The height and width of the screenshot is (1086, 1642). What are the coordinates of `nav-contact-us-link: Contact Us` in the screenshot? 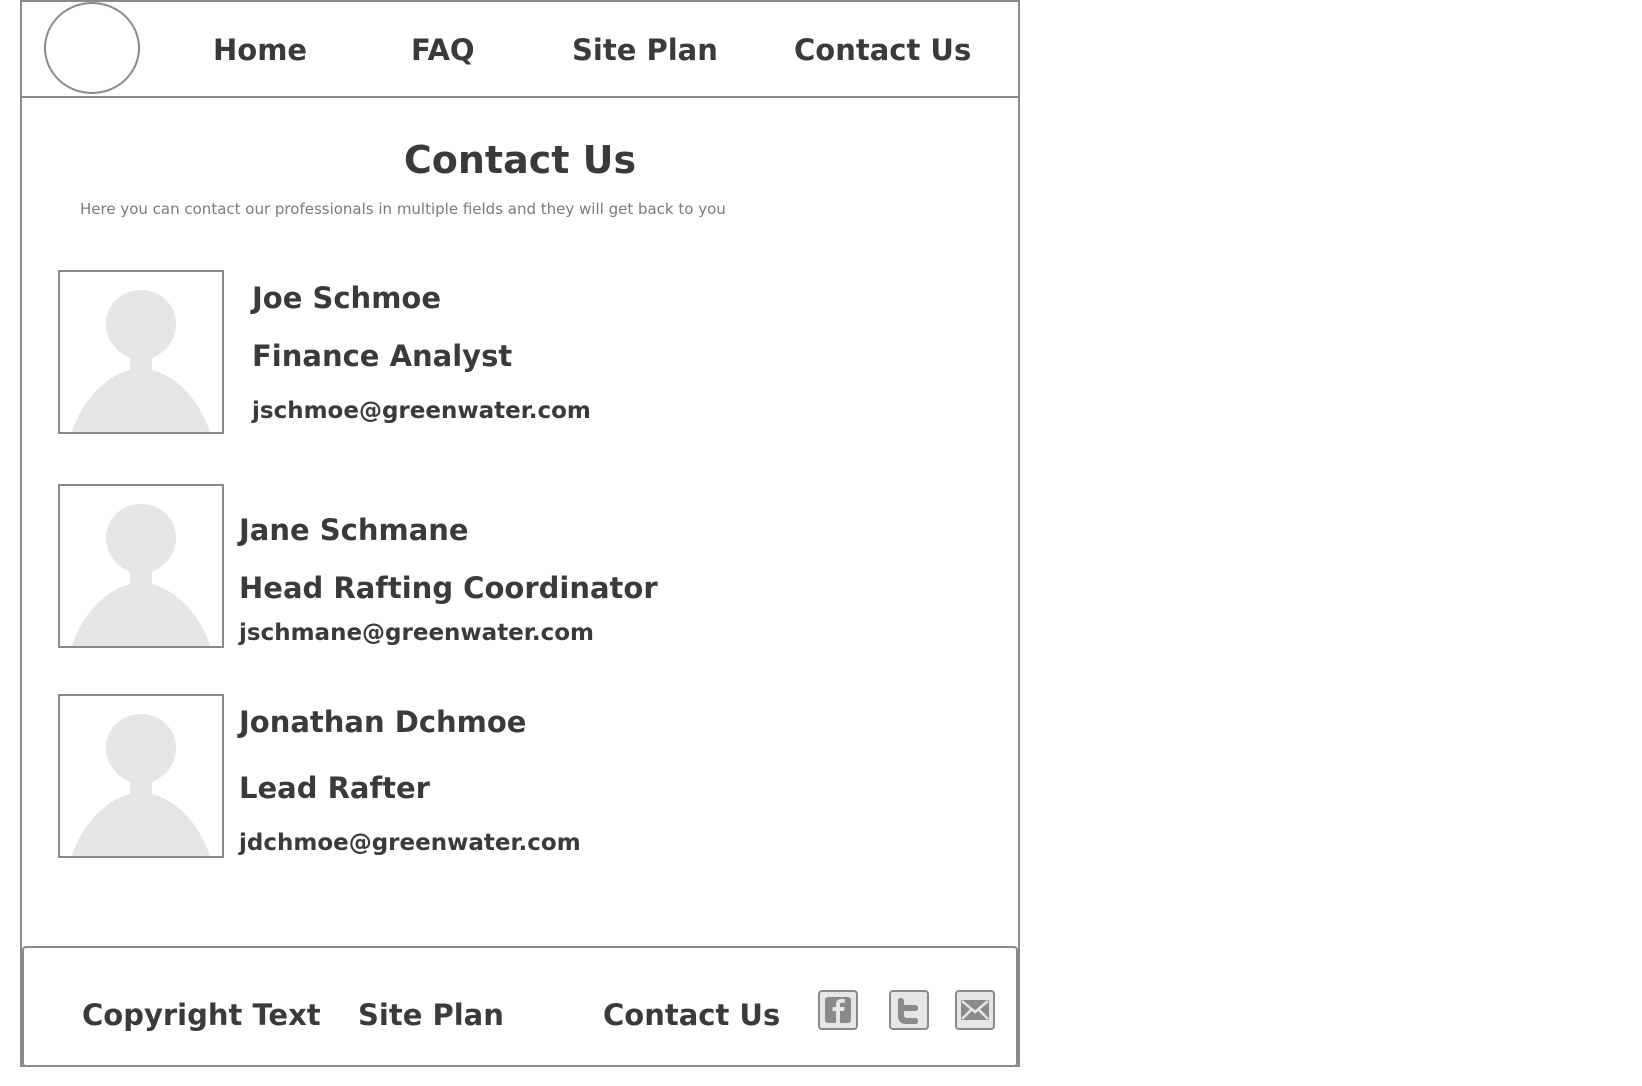 It's located at (882, 50).